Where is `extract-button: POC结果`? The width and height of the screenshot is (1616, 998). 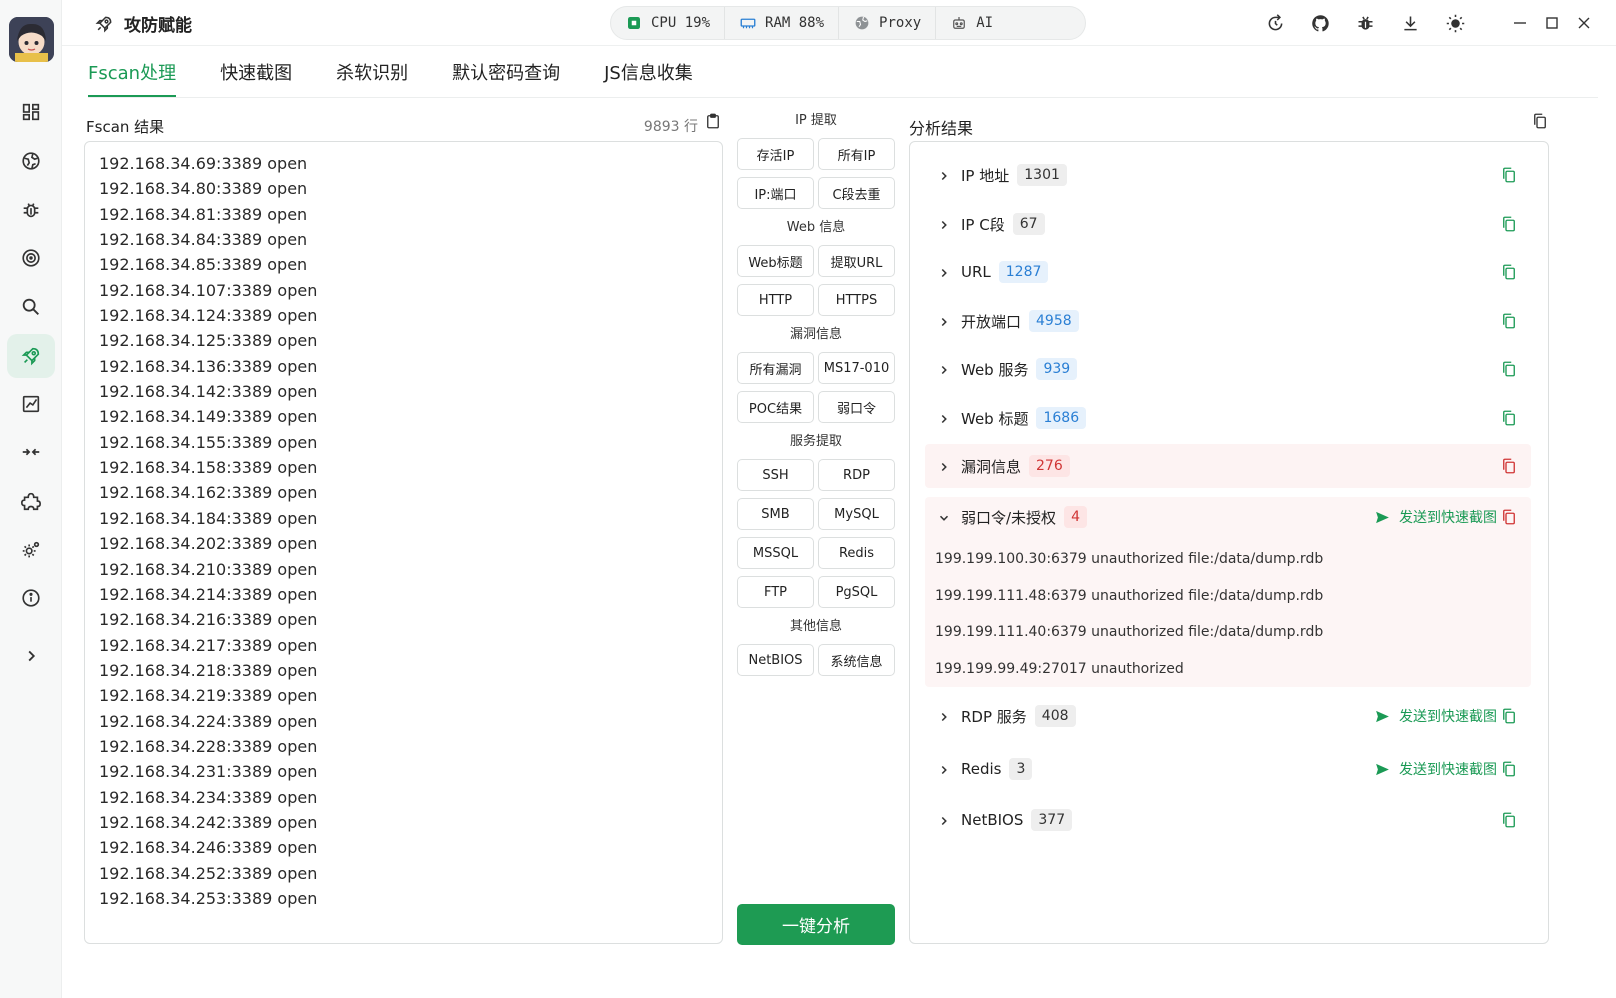 extract-button: POC结果 is located at coordinates (775, 407).